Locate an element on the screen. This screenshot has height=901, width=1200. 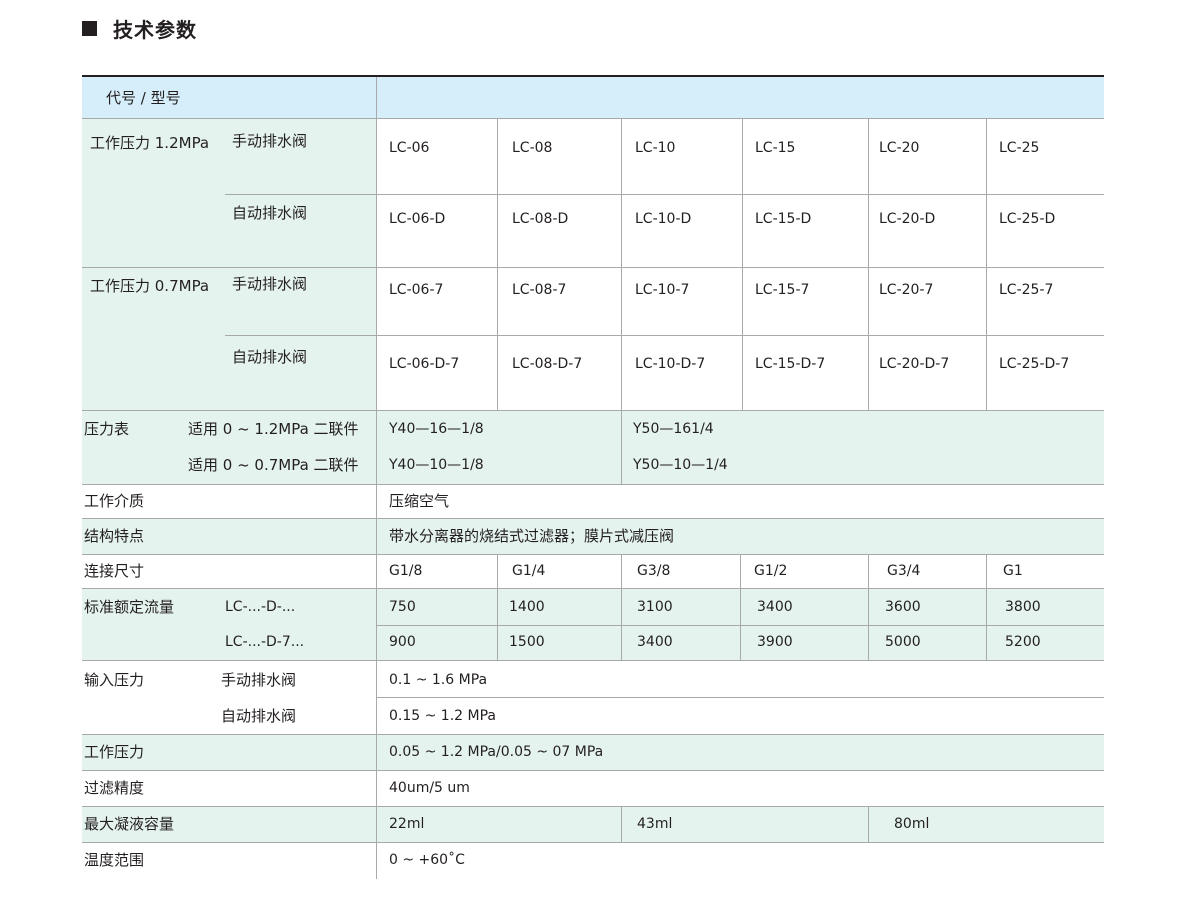
table-cell: LC-08-D-7 is located at coordinates (547, 364).